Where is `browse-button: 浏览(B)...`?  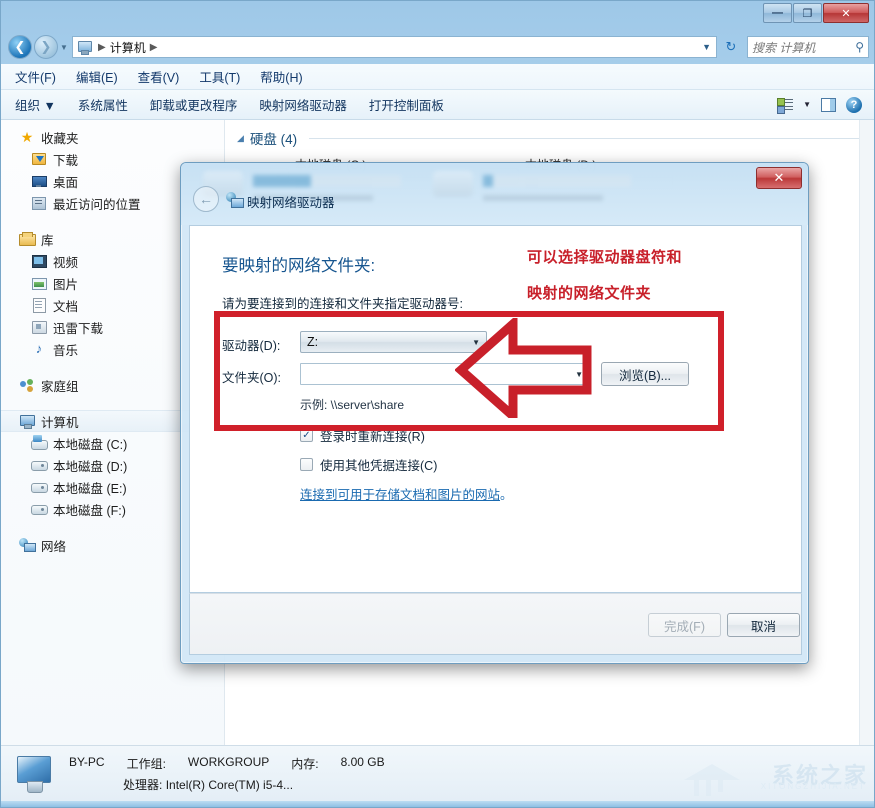 browse-button: 浏览(B)... is located at coordinates (645, 374).